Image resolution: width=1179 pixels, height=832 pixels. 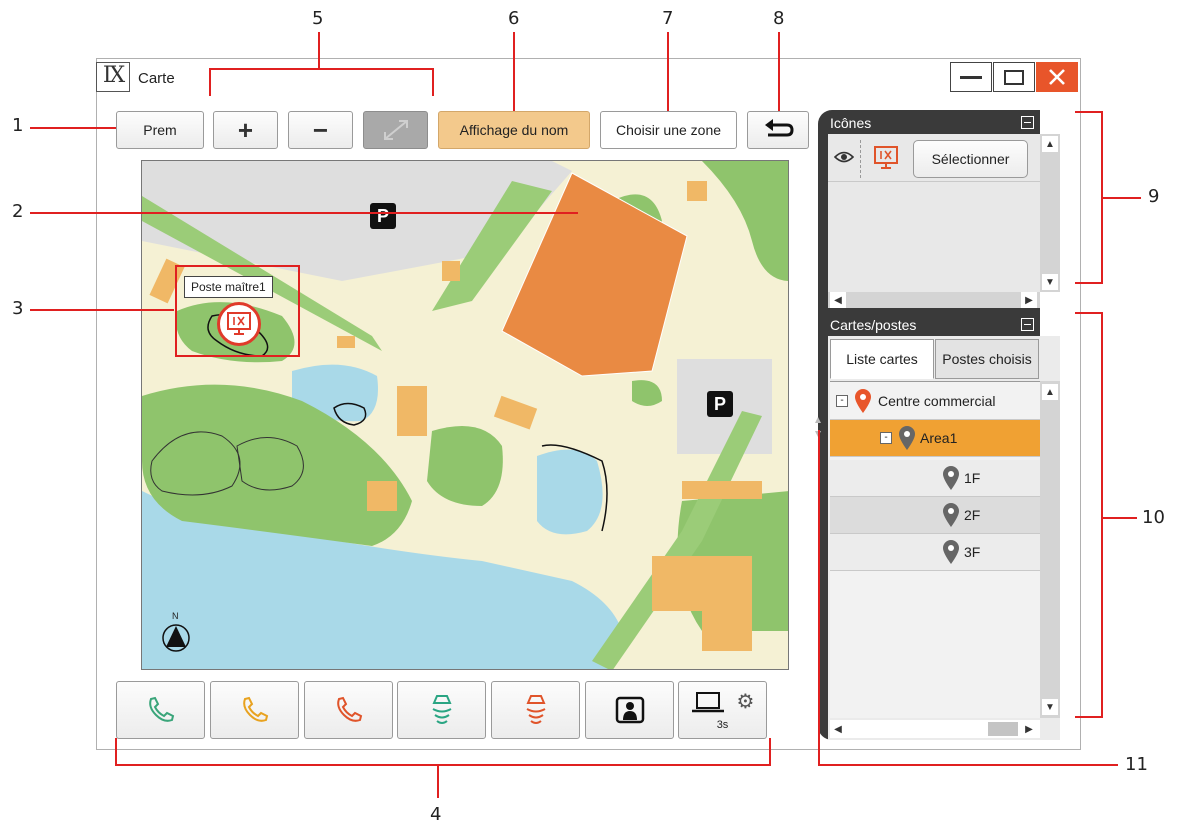 I want to click on tree-item-label: Centre commercial, so click(x=937, y=401).